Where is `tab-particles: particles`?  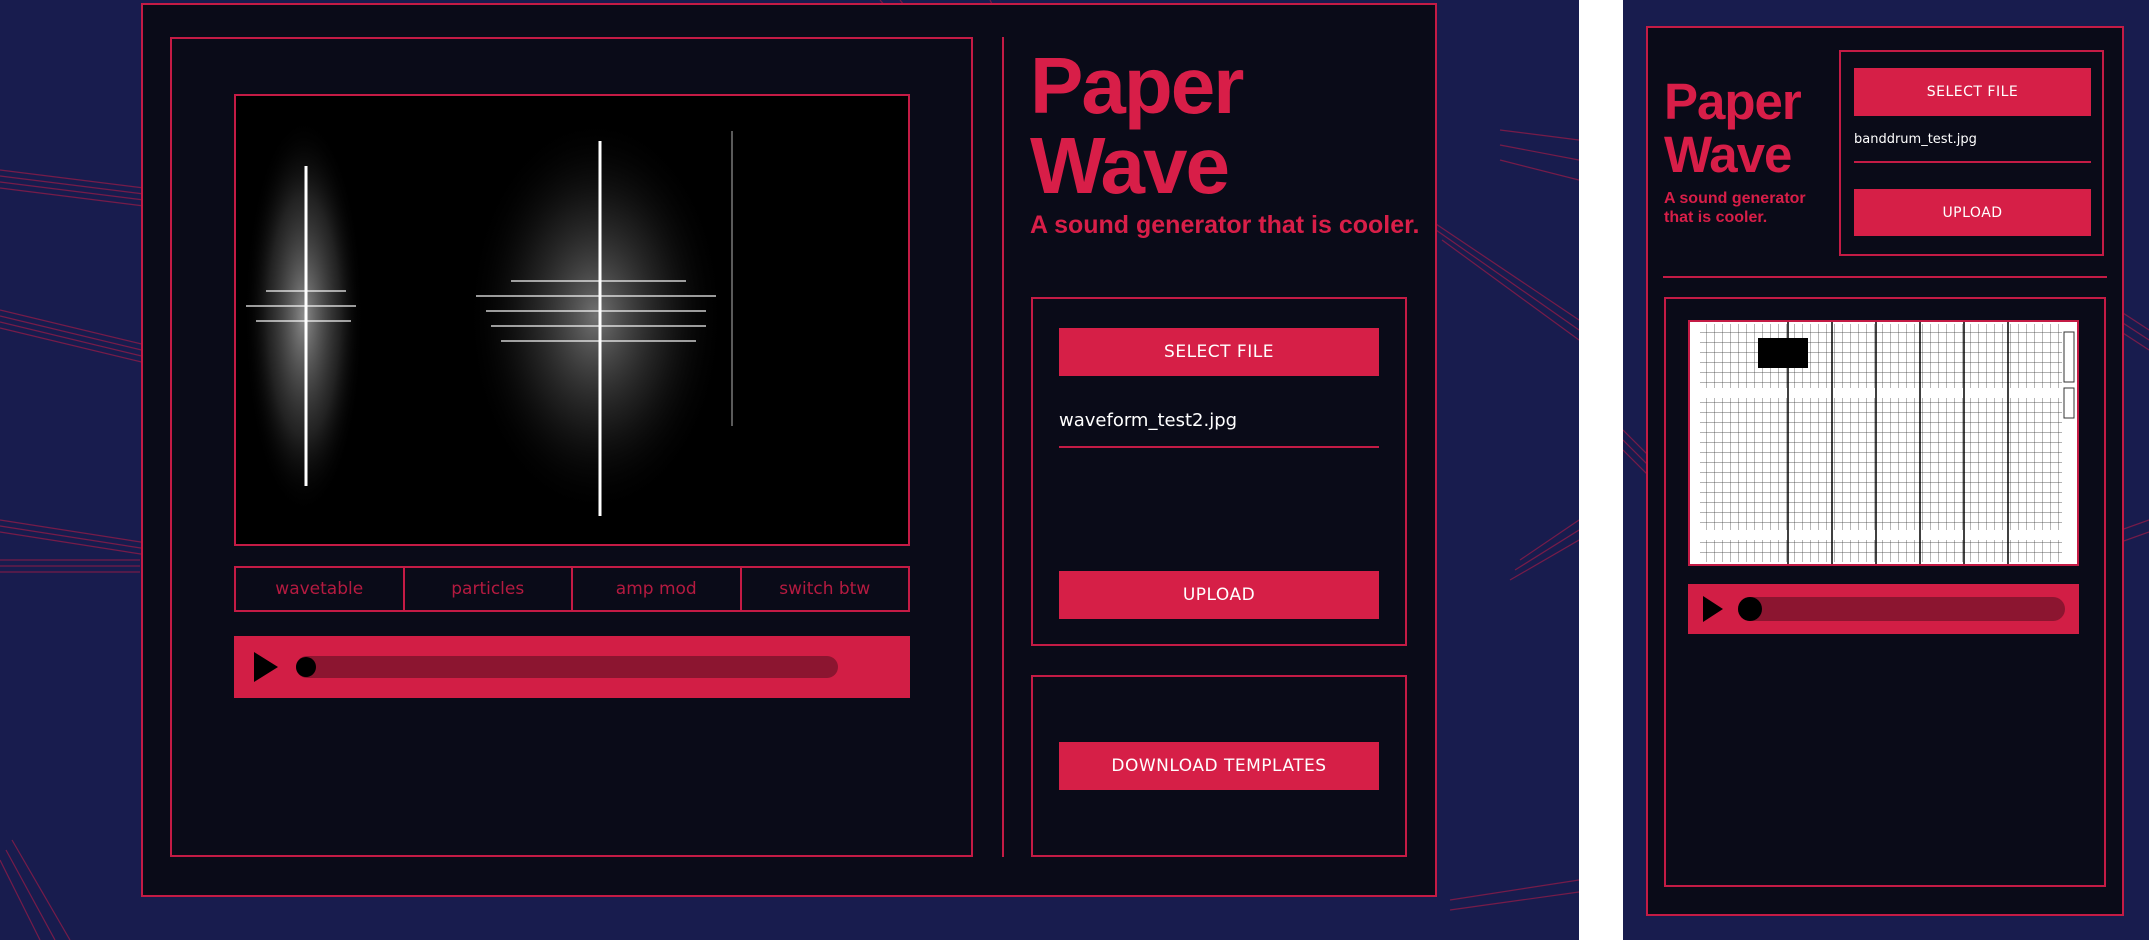 tab-particles: particles is located at coordinates (489, 589).